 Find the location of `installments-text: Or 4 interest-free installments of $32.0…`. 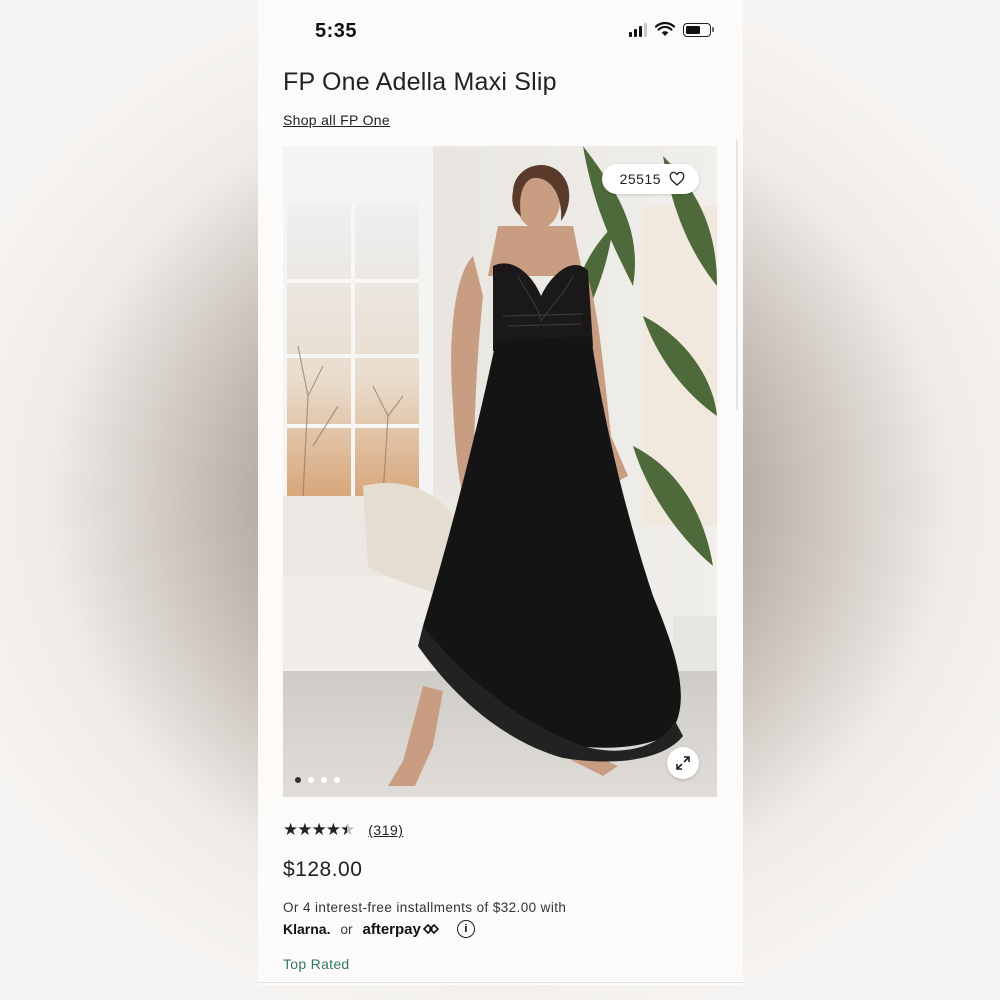

installments-text: Or 4 interest-free installments of $32.0… is located at coordinates (425, 907).